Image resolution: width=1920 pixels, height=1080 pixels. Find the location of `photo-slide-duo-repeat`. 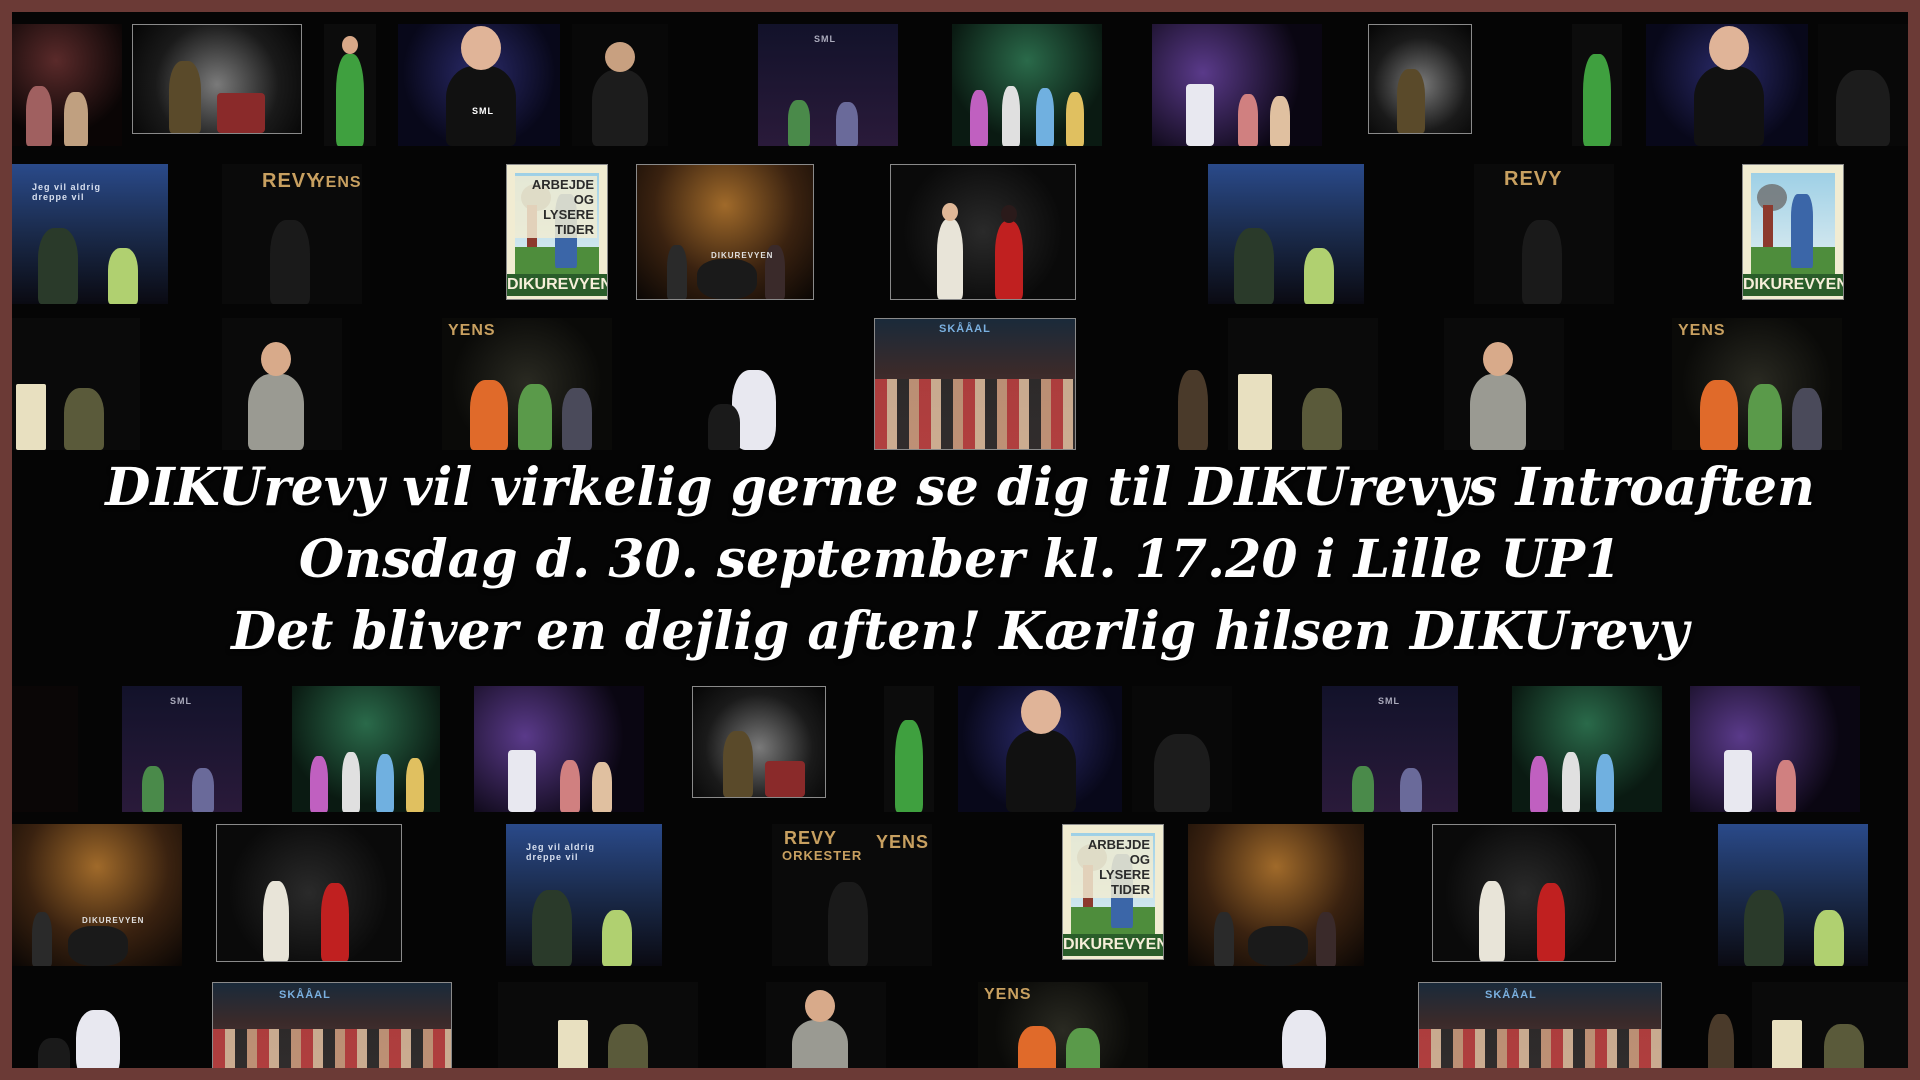

photo-slide-duo-repeat is located at coordinates (1286, 234).